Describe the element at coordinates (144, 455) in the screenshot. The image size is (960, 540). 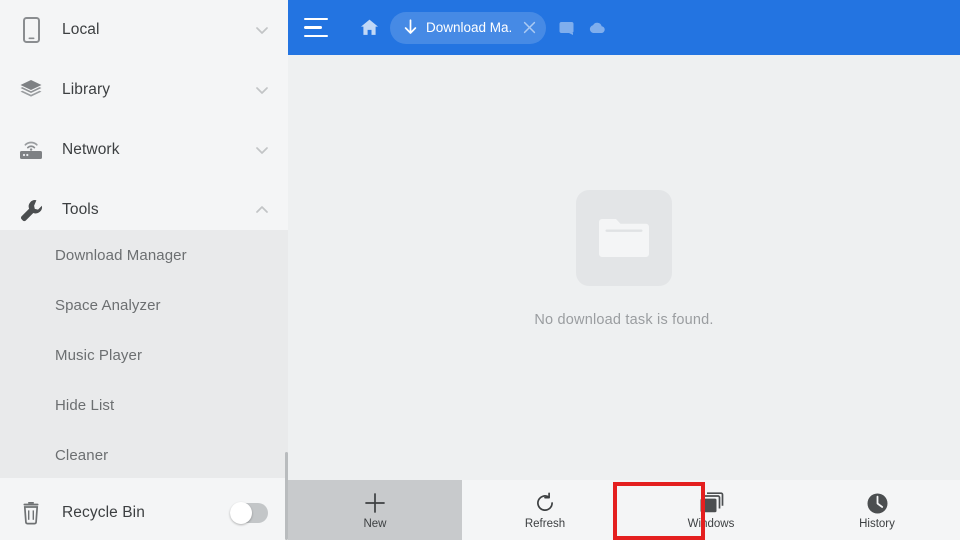
I see `submenu-item-cleaner: Cleaner` at that location.